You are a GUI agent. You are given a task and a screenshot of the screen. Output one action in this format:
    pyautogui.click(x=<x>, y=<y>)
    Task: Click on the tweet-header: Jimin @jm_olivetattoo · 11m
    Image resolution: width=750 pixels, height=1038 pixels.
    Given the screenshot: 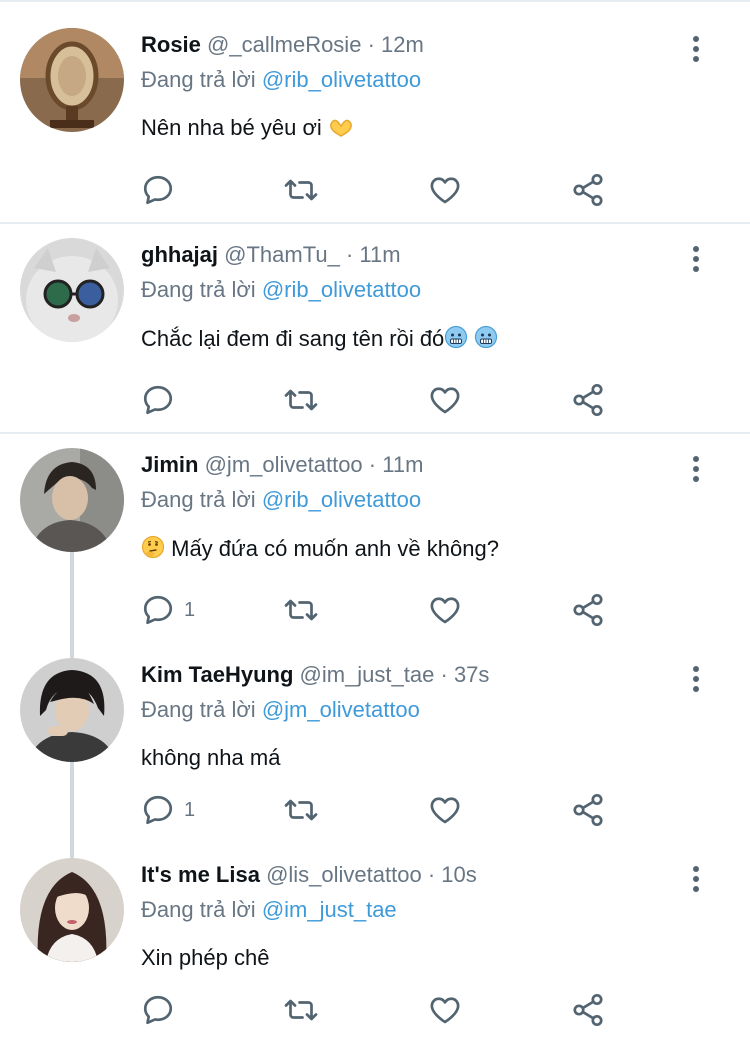 What is the action you would take?
    pyautogui.click(x=282, y=465)
    